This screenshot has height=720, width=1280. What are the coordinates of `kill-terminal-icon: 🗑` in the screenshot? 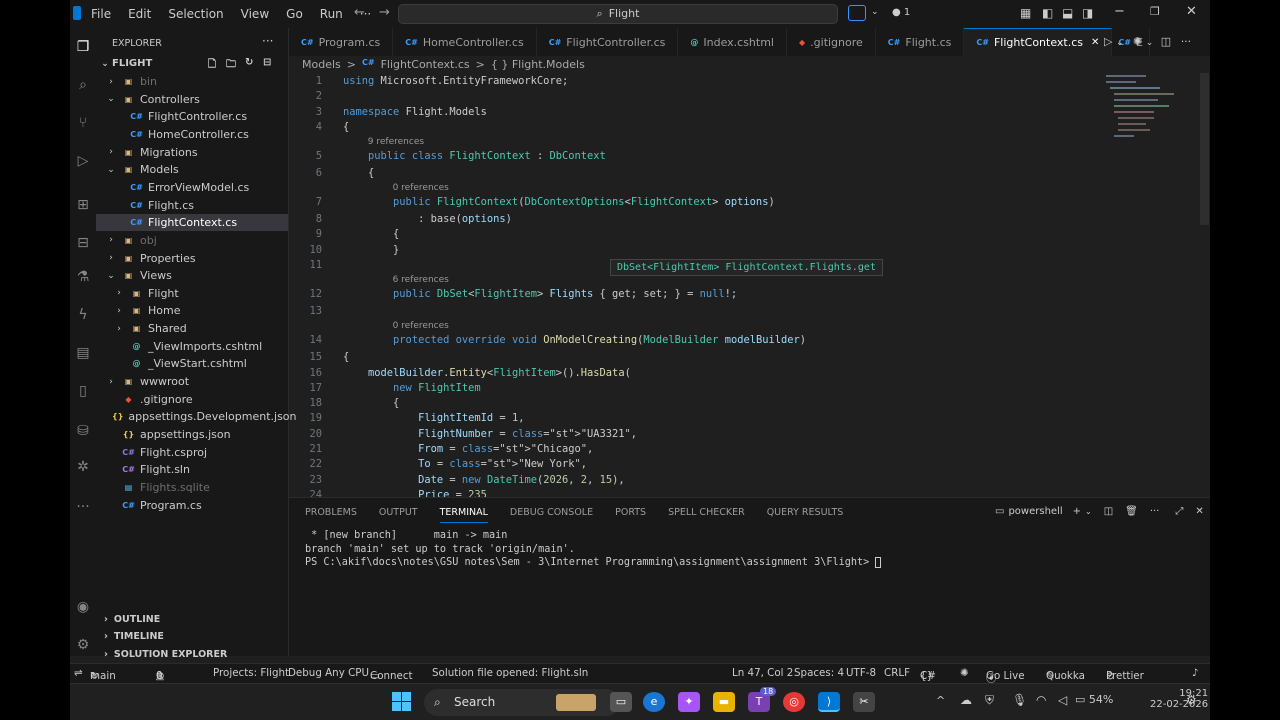 It's located at (1131, 511).